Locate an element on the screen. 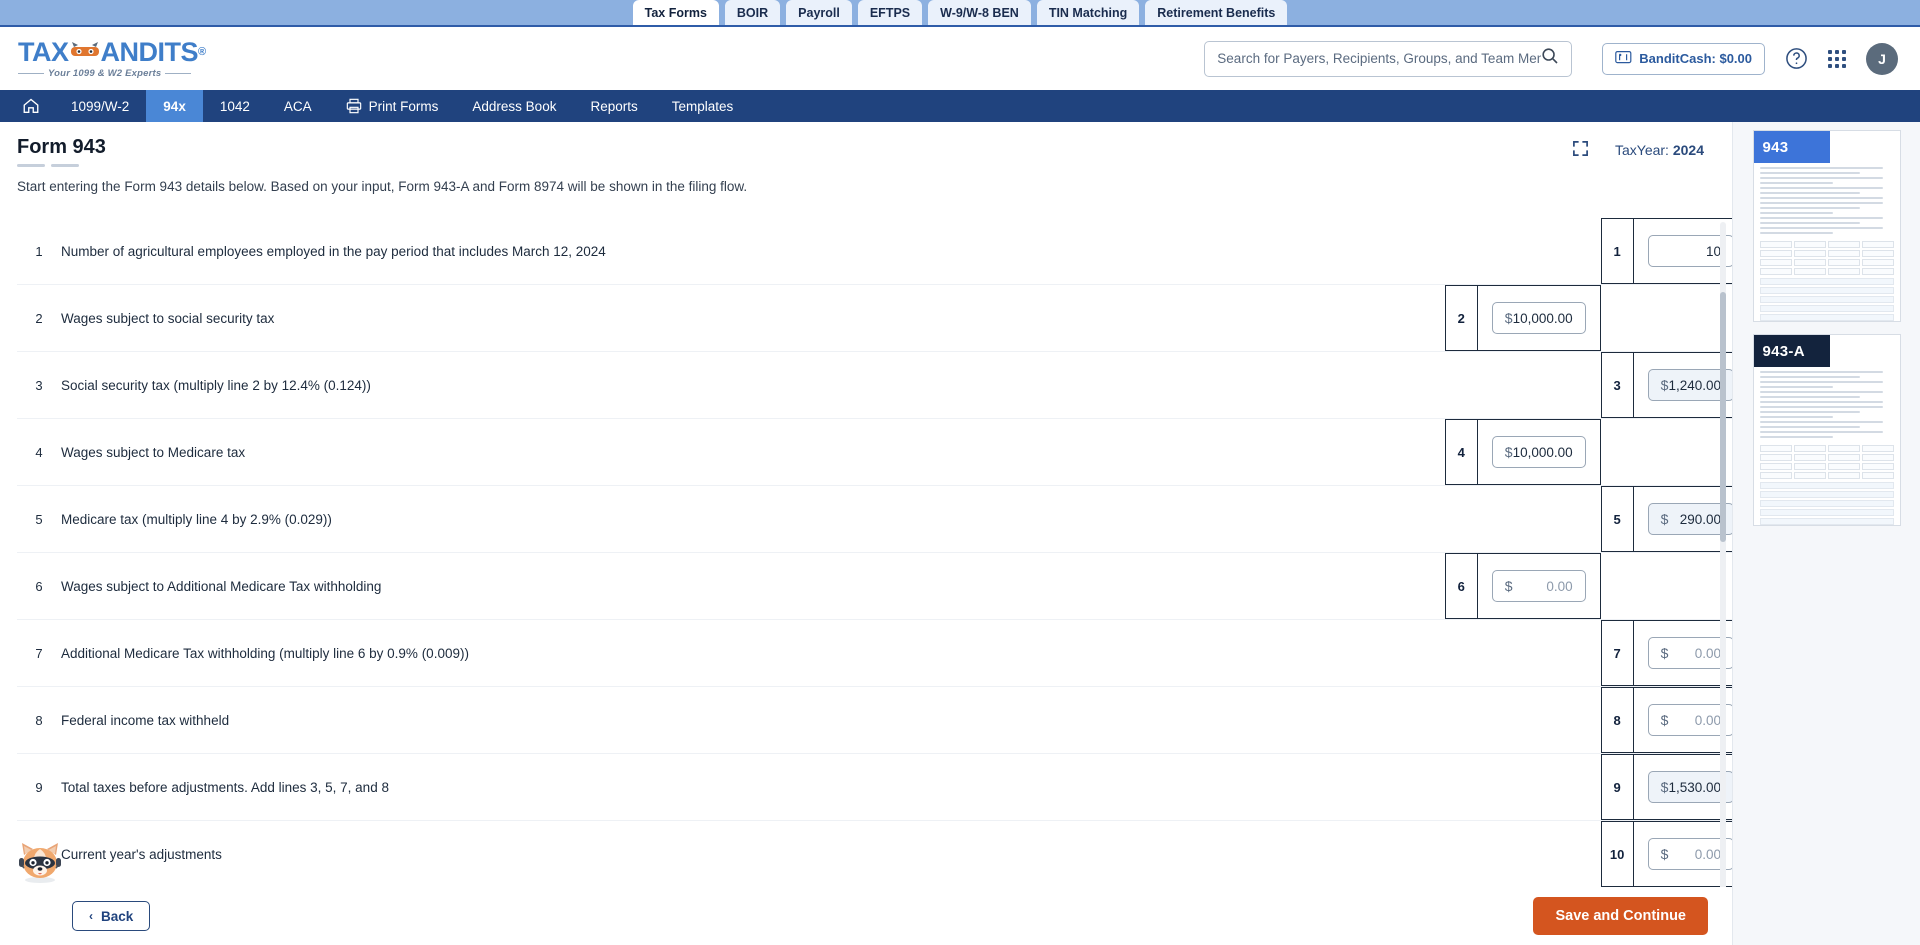  middle-column-cell: 2 $10,000.00 is located at coordinates (1522, 318).